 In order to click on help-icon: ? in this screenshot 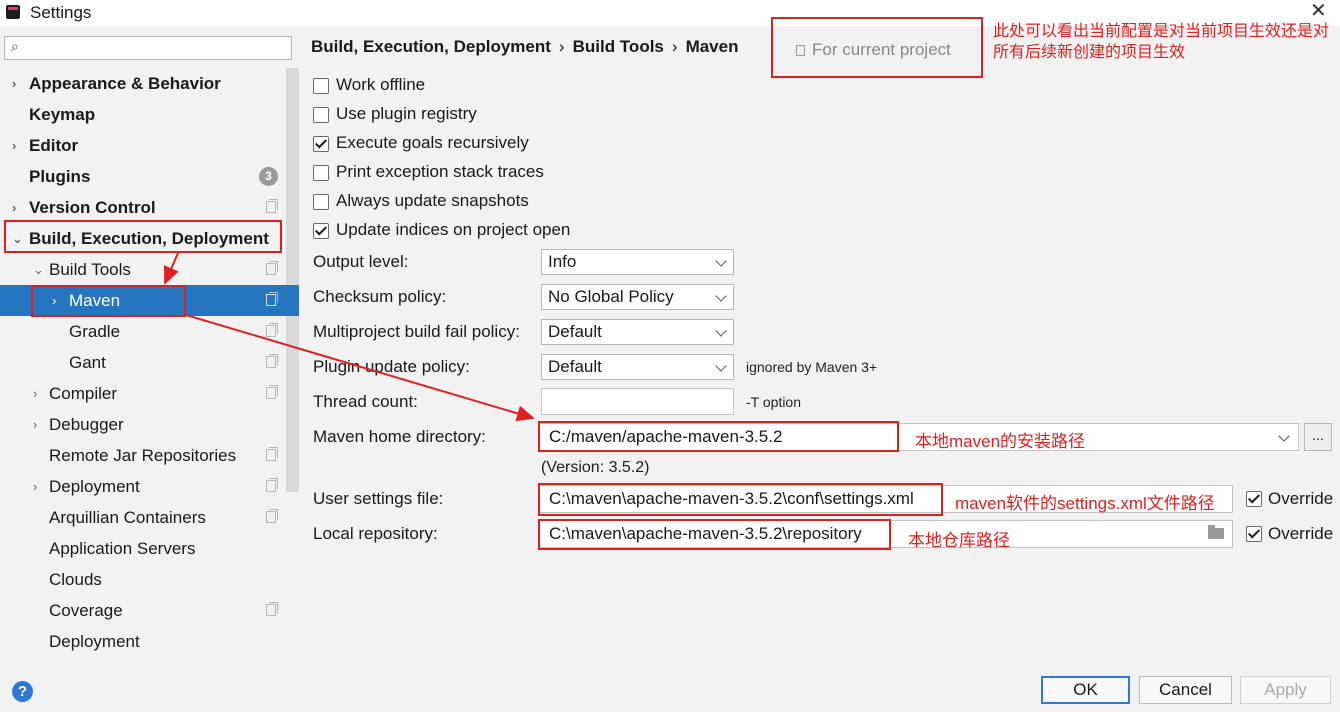, I will do `click(22, 691)`.